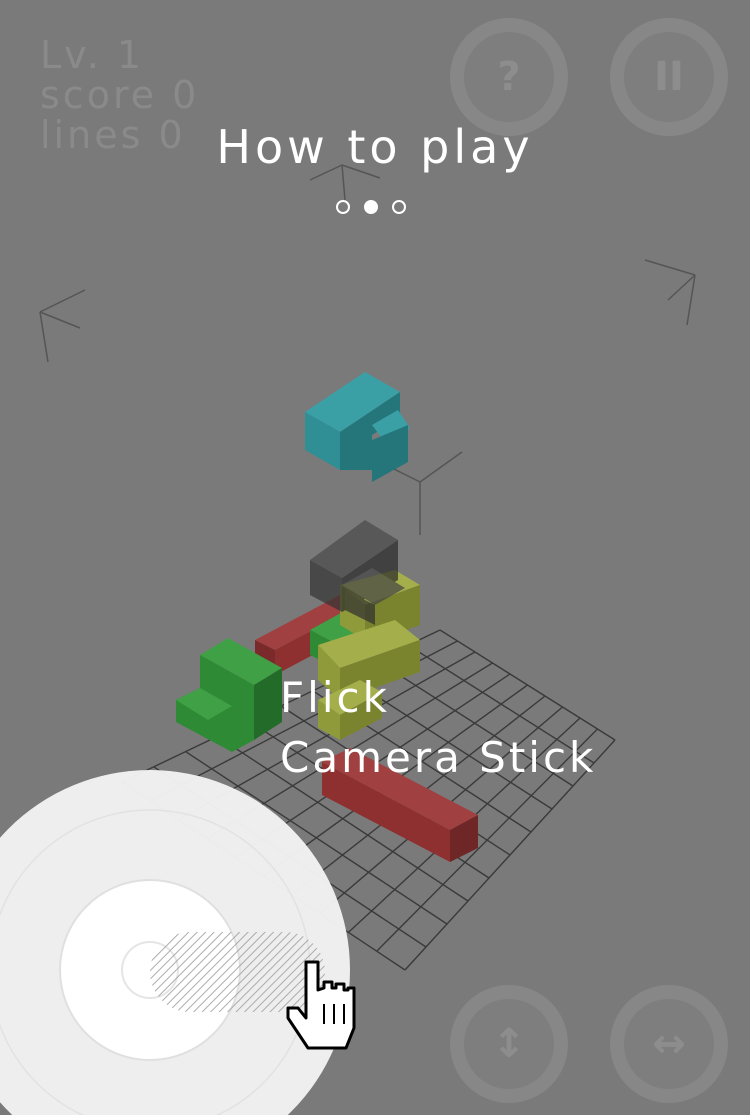 The height and width of the screenshot is (1115, 750). I want to click on hud-level: Lv. 1, so click(92, 55).